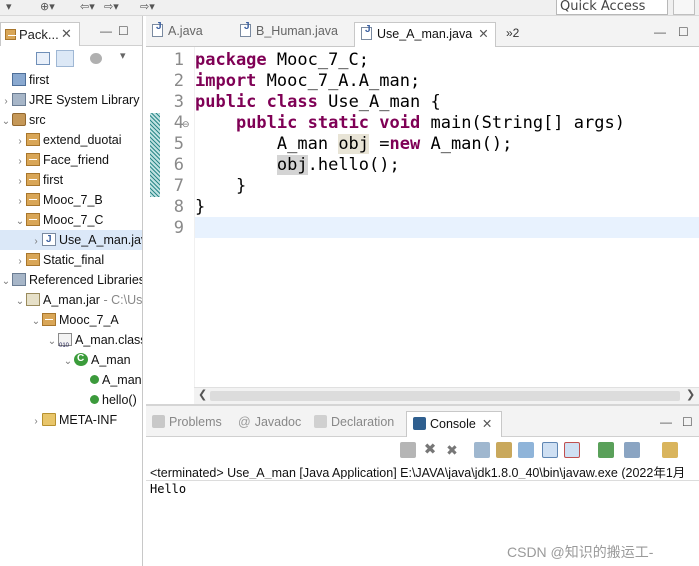  Describe the element at coordinates (71, 380) in the screenshot. I see `tree-item: A_man` at that location.